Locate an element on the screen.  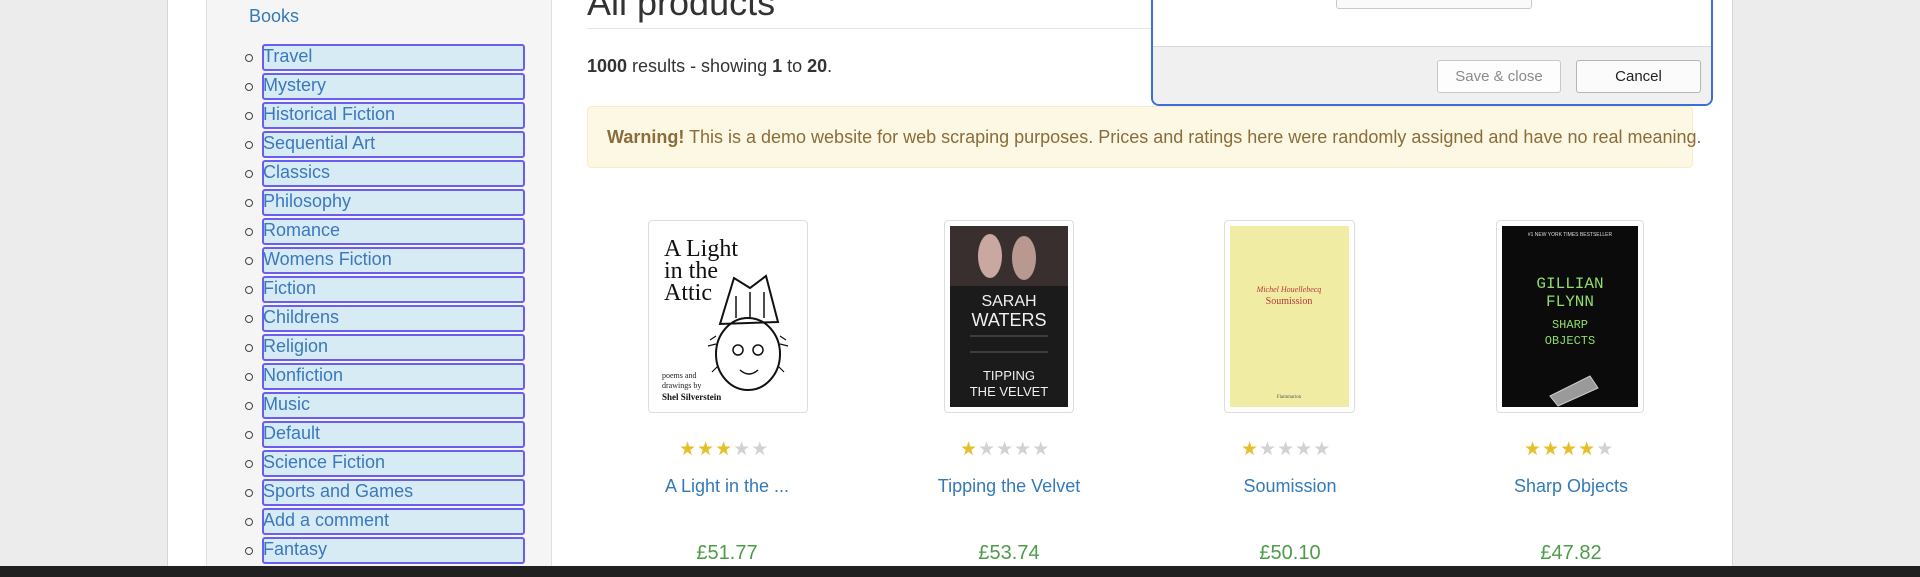
taskbar is located at coordinates (960, 571).